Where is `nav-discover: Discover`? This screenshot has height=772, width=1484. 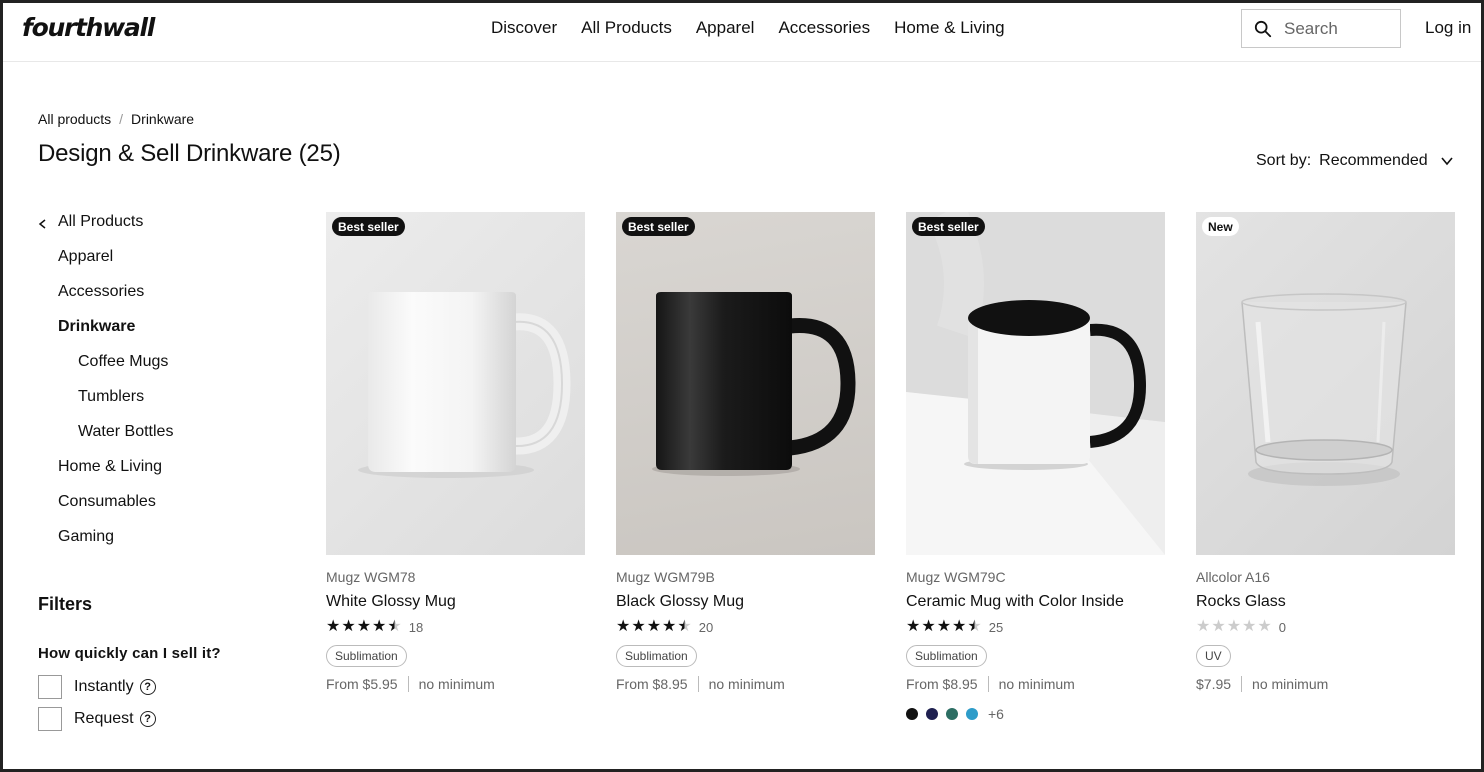
nav-discover: Discover is located at coordinates (524, 28).